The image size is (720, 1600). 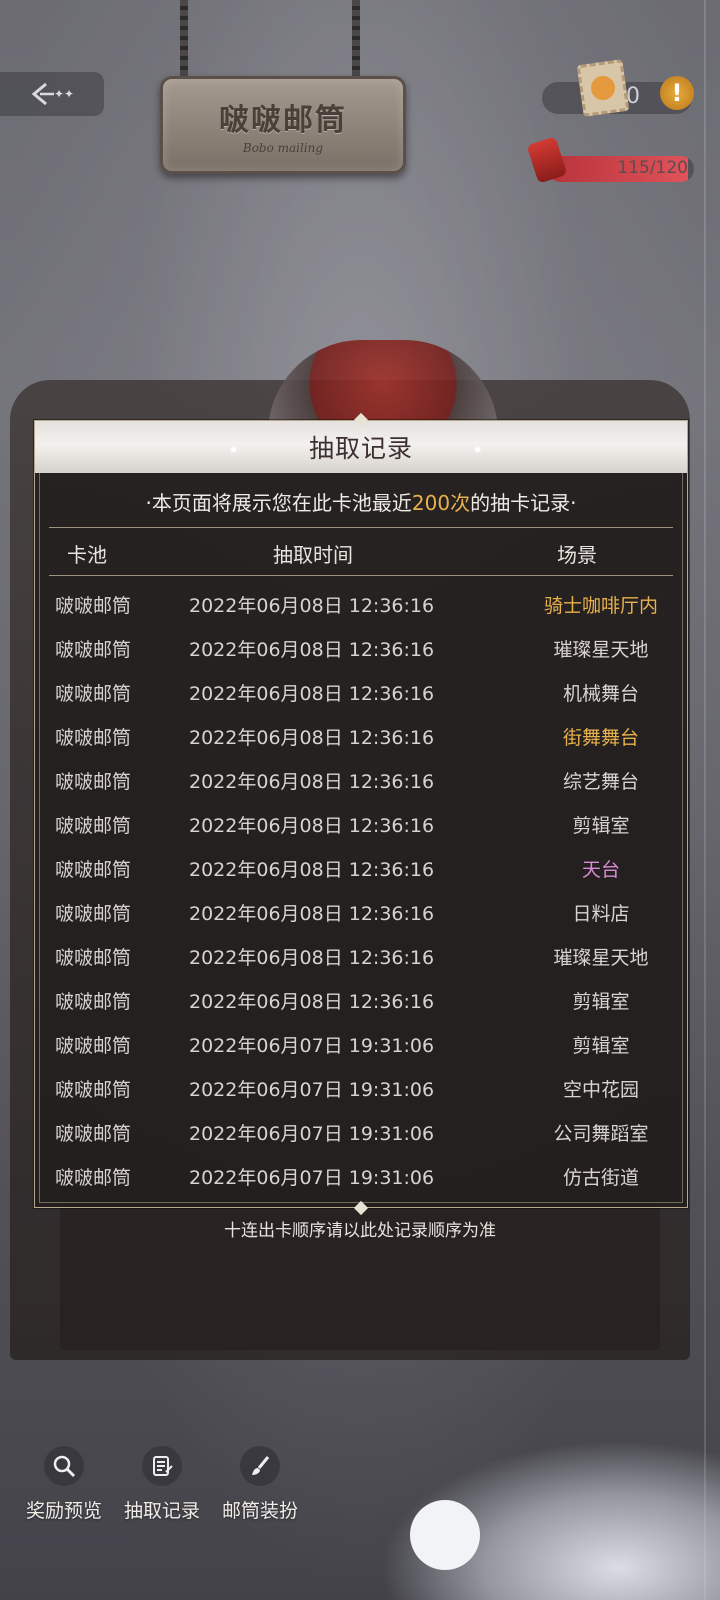 I want to click on sign-subtitle: Bobo mailing, so click(x=283, y=148).